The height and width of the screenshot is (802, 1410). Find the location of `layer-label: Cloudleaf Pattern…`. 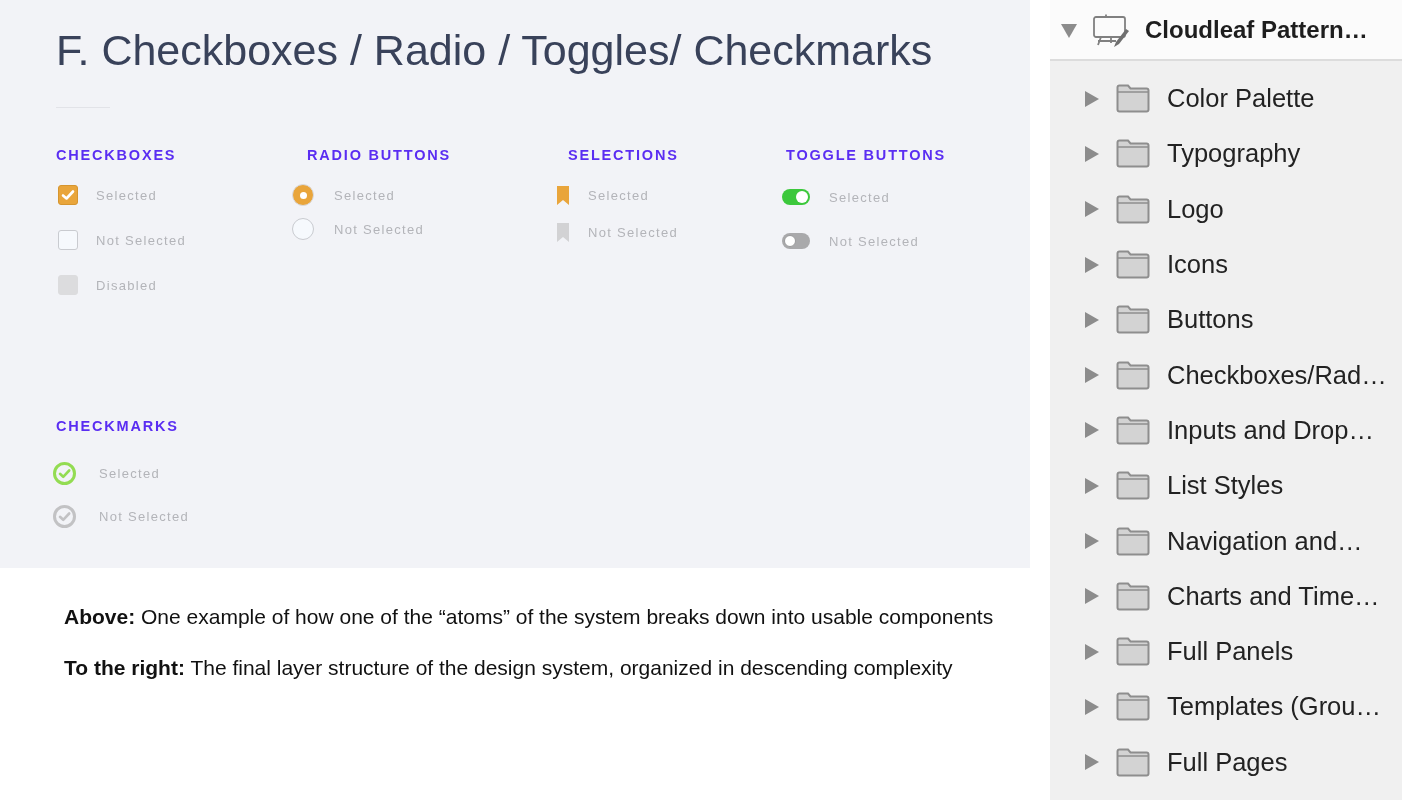

layer-label: Cloudleaf Pattern… is located at coordinates (1256, 29).